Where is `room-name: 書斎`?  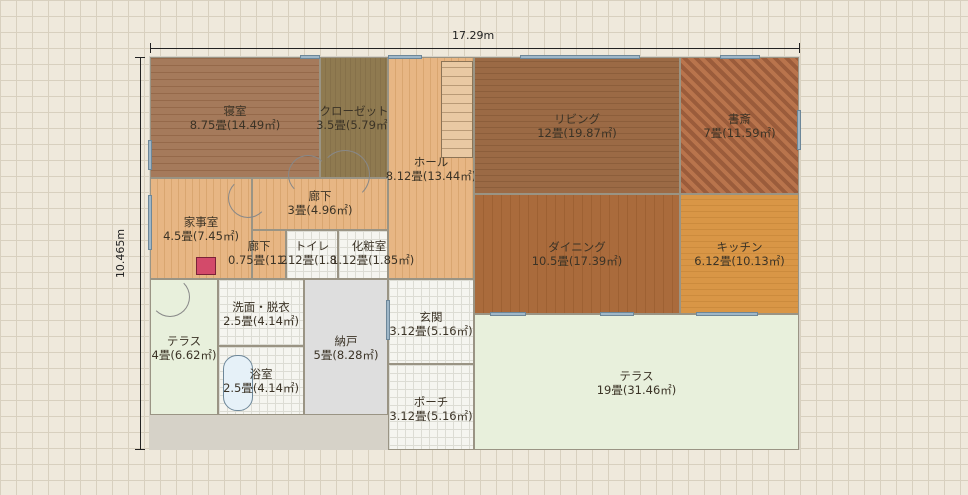 room-name: 書斎 is located at coordinates (739, 119).